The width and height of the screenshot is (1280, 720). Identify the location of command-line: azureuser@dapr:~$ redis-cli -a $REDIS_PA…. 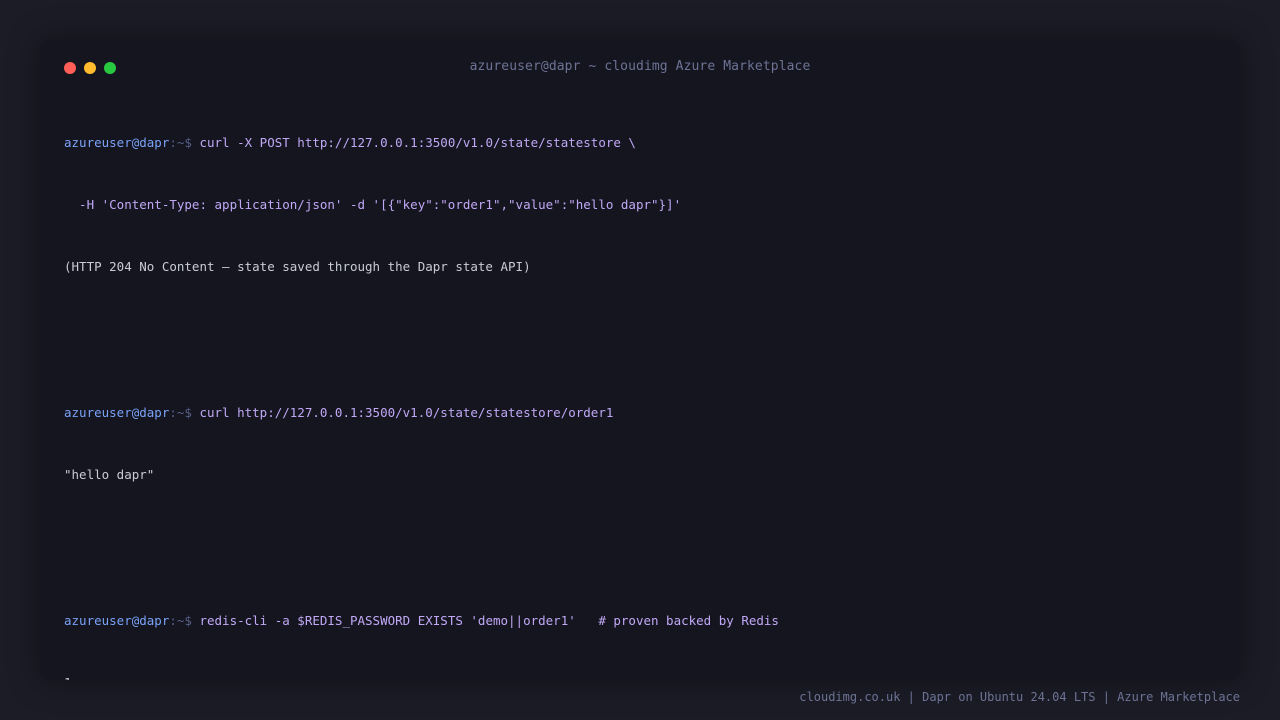
(640, 621).